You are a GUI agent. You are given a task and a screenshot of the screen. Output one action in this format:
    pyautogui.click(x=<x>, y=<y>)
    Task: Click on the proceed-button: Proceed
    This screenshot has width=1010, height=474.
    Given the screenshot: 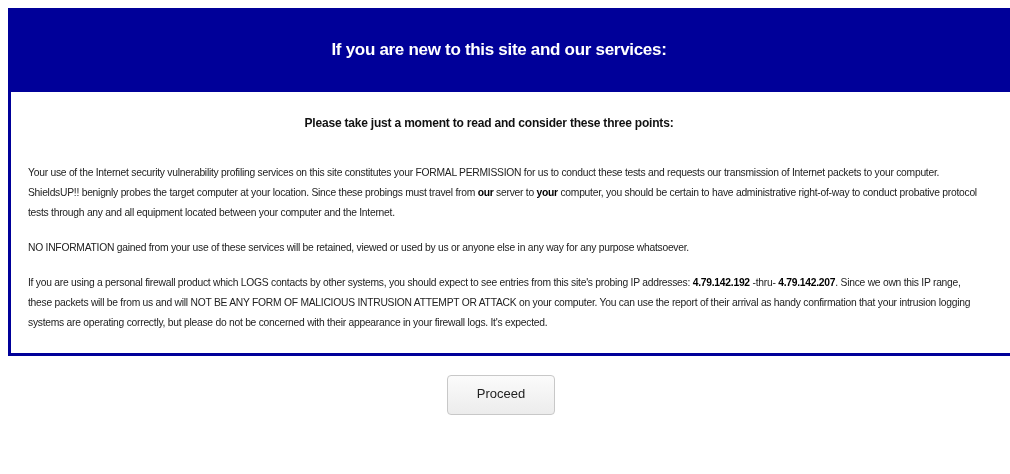 What is the action you would take?
    pyautogui.click(x=501, y=395)
    